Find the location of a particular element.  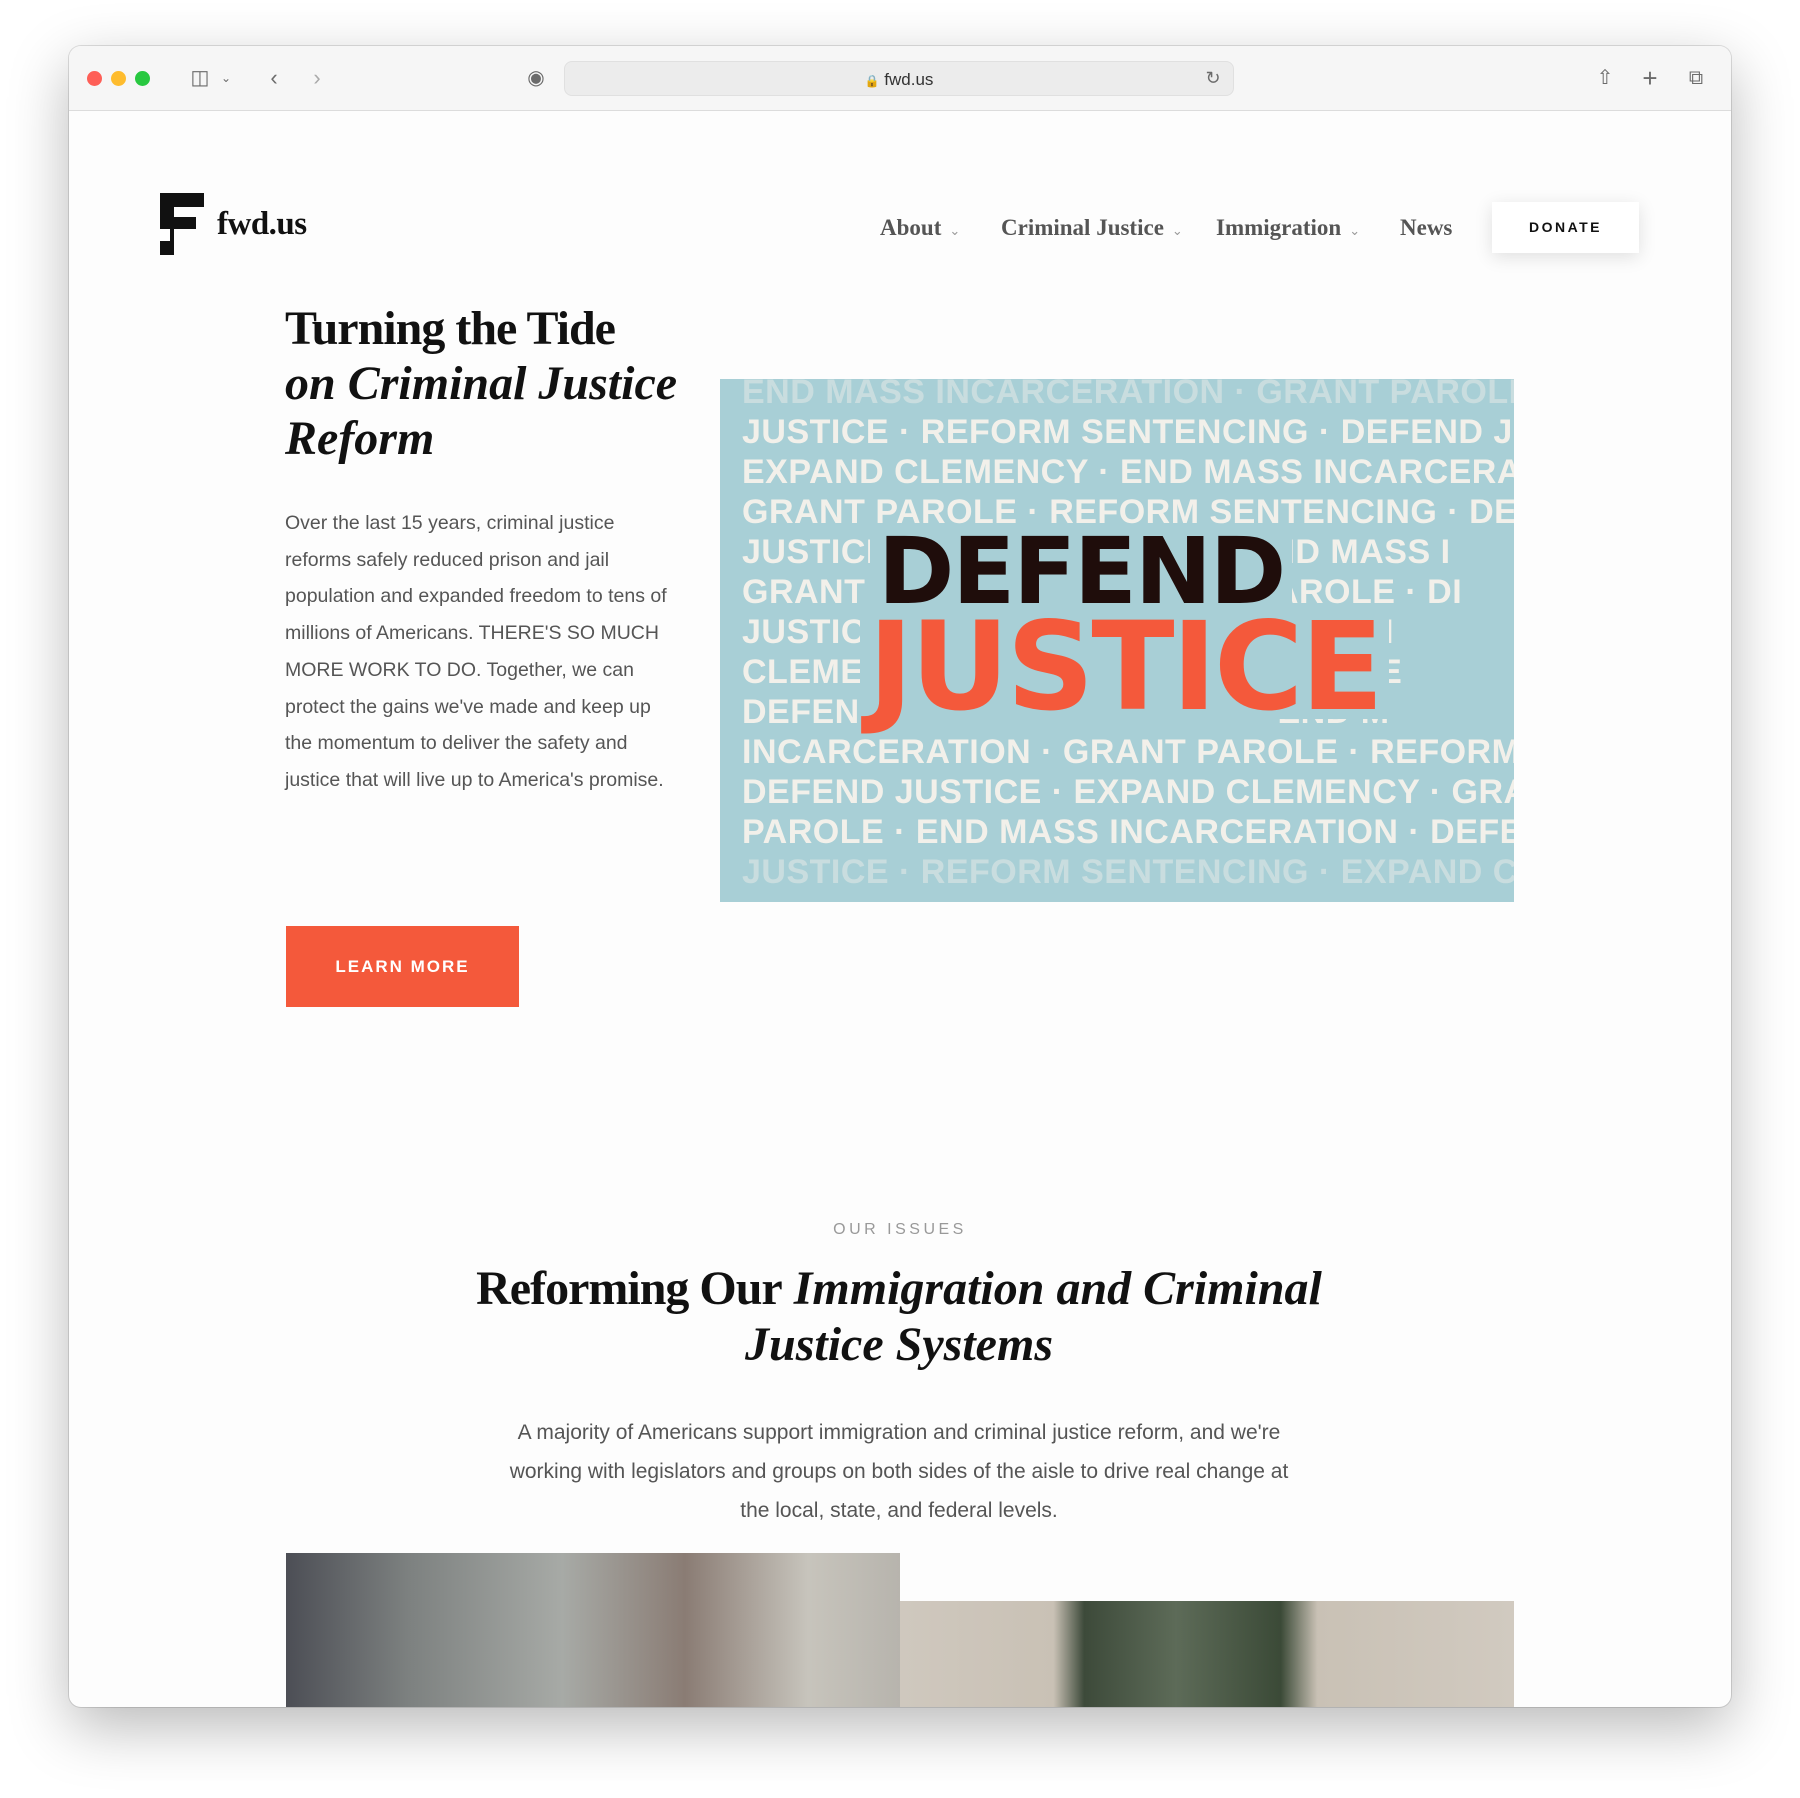

issue-photo-criminal-justice is located at coordinates (1207, 1654).